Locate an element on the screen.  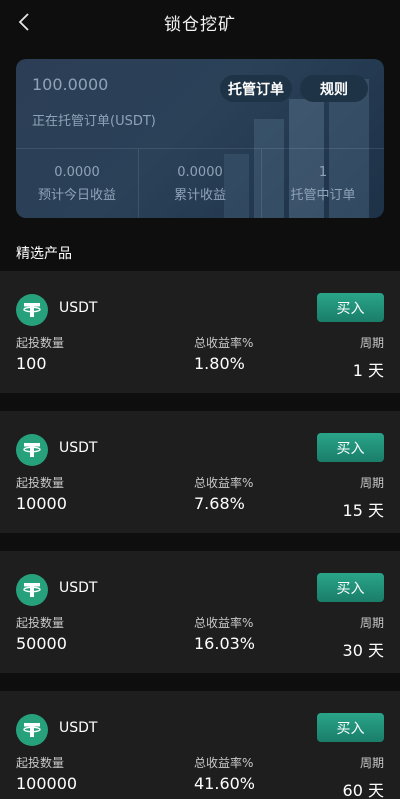
period-value: 1 天 is located at coordinates (368, 370).